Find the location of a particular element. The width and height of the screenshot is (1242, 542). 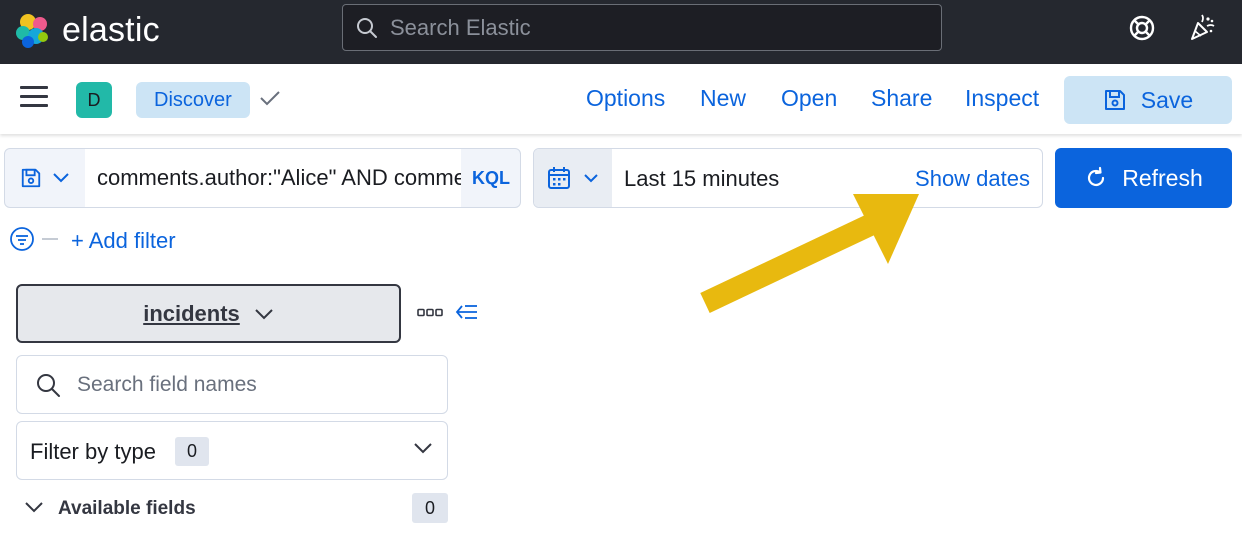

kql-language-button: KQL is located at coordinates (490, 178).